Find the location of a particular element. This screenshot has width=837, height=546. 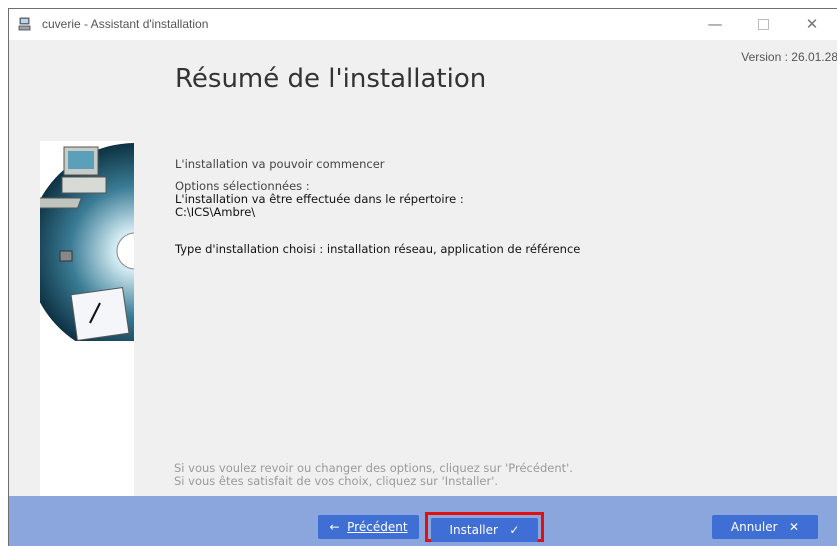

cancel-button: Annuler ✕ is located at coordinates (765, 527).